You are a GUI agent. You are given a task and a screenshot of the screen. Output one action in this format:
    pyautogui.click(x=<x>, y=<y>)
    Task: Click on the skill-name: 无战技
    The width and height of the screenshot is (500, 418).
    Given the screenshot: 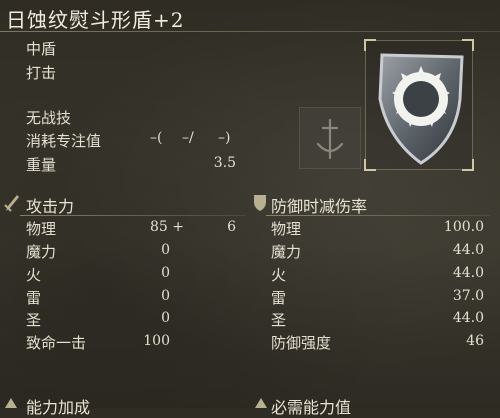 What is the action you would take?
    pyautogui.click(x=49, y=118)
    